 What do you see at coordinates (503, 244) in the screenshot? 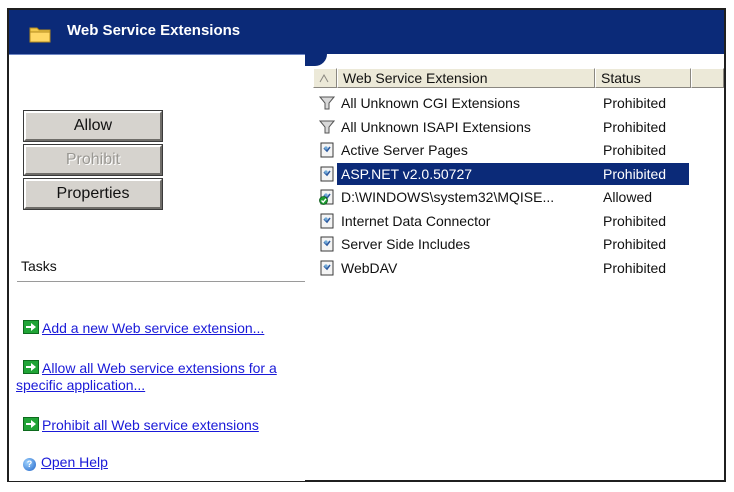
I see `table-row: Server Side Includes Prohibited` at bounding box center [503, 244].